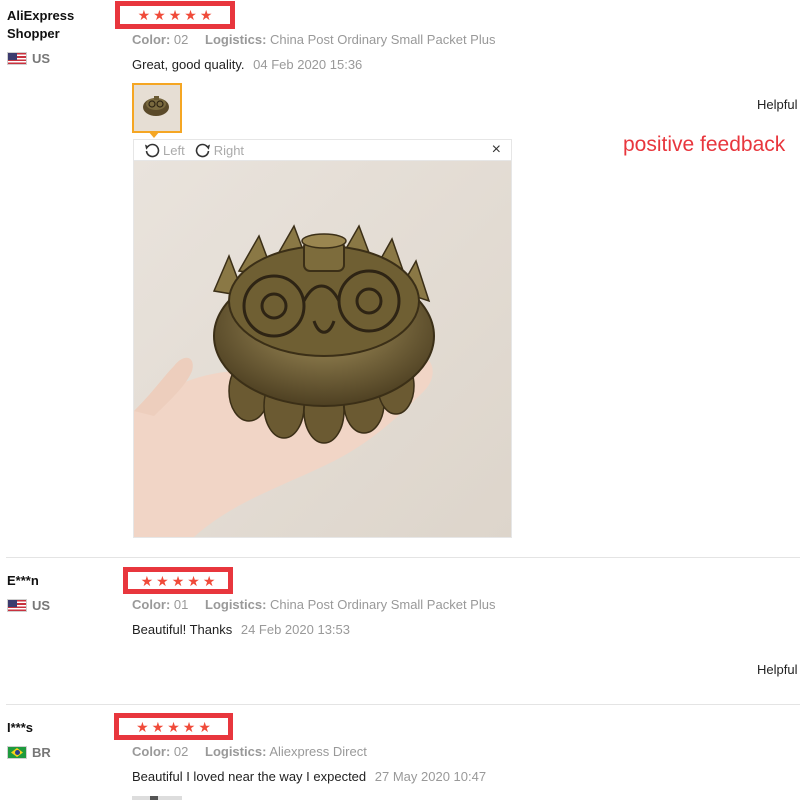 This screenshot has height=800, width=800. Describe the element at coordinates (154, 134) in the screenshot. I see `thumbnail-pointer` at that location.